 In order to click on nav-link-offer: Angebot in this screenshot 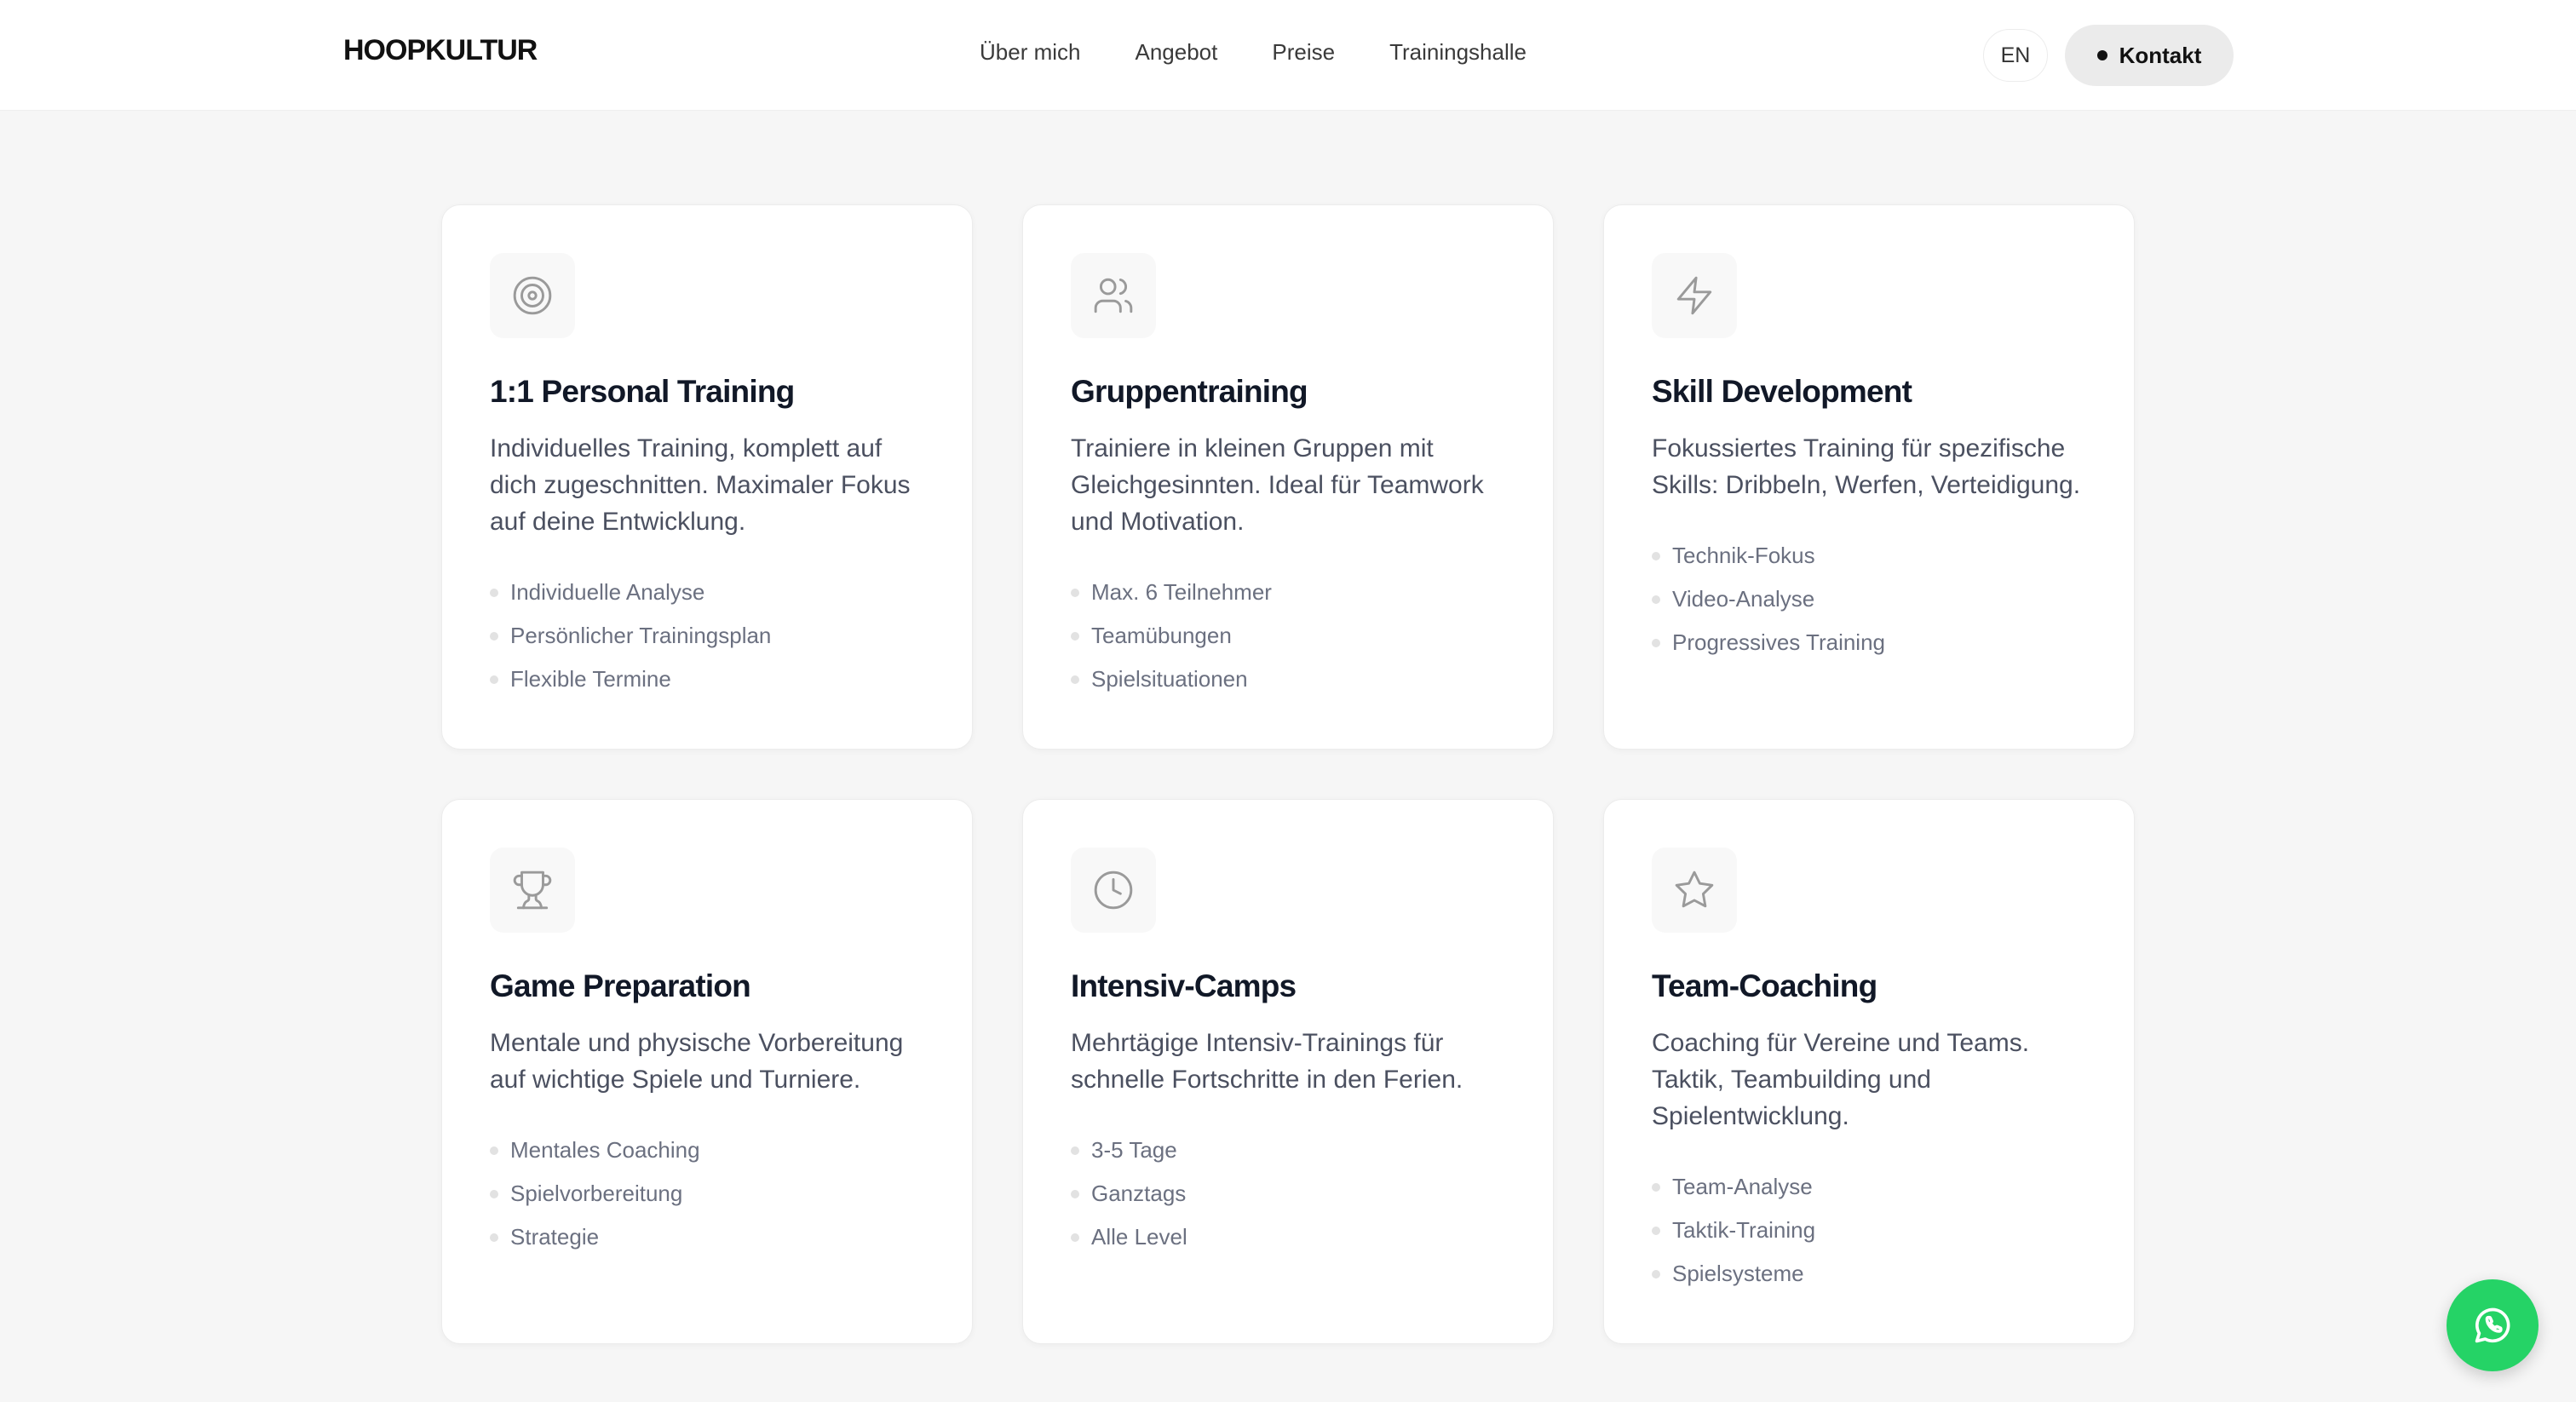, I will do `click(1176, 52)`.